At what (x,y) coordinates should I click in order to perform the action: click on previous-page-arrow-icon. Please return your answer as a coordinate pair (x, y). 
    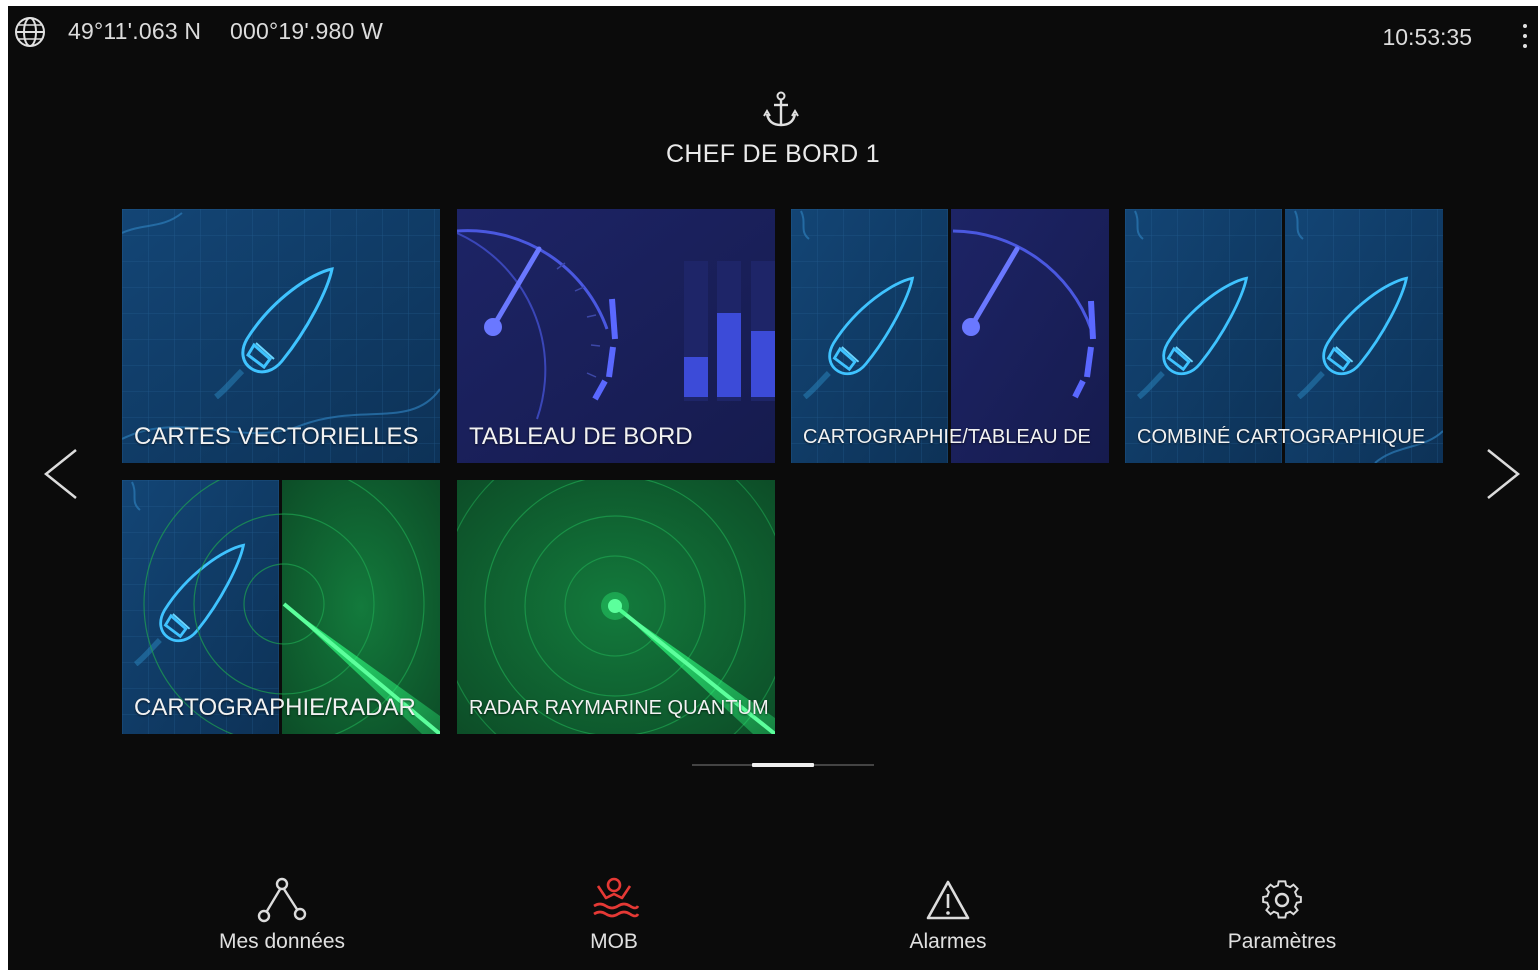
    Looking at the image, I should click on (62, 474).